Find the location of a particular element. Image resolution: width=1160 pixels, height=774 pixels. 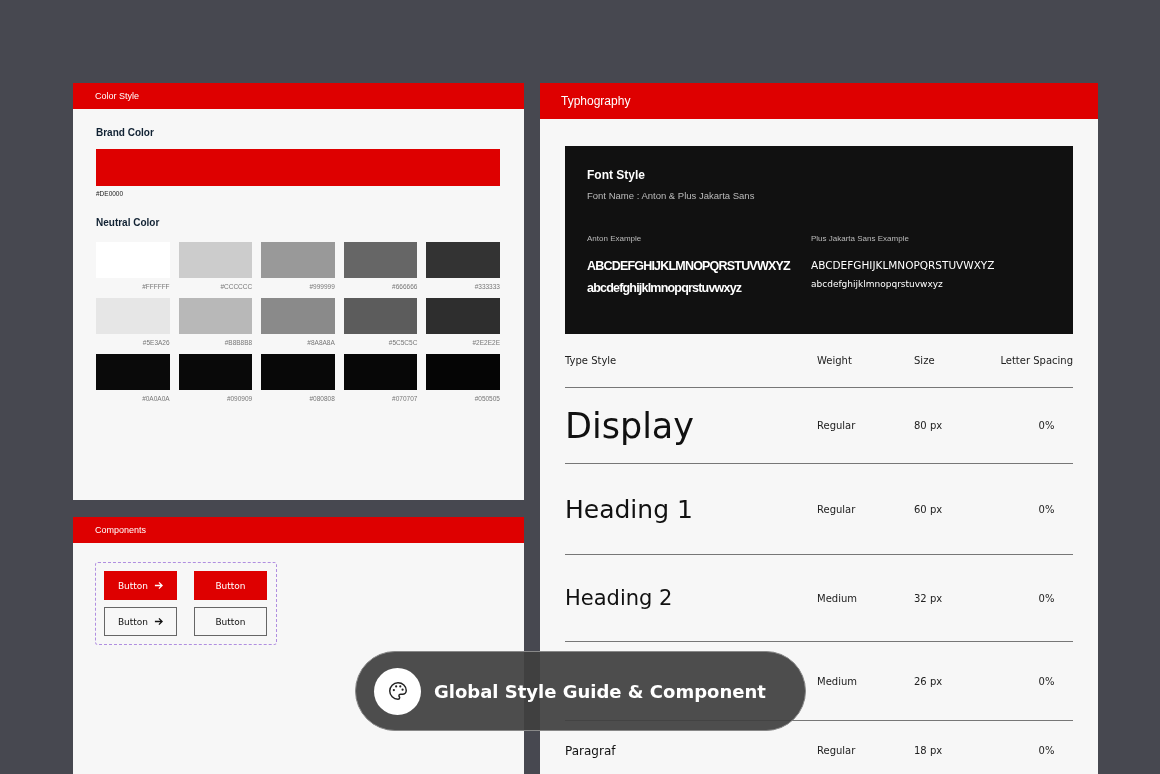

column-header: Letter Spacing is located at coordinates (1036, 360).